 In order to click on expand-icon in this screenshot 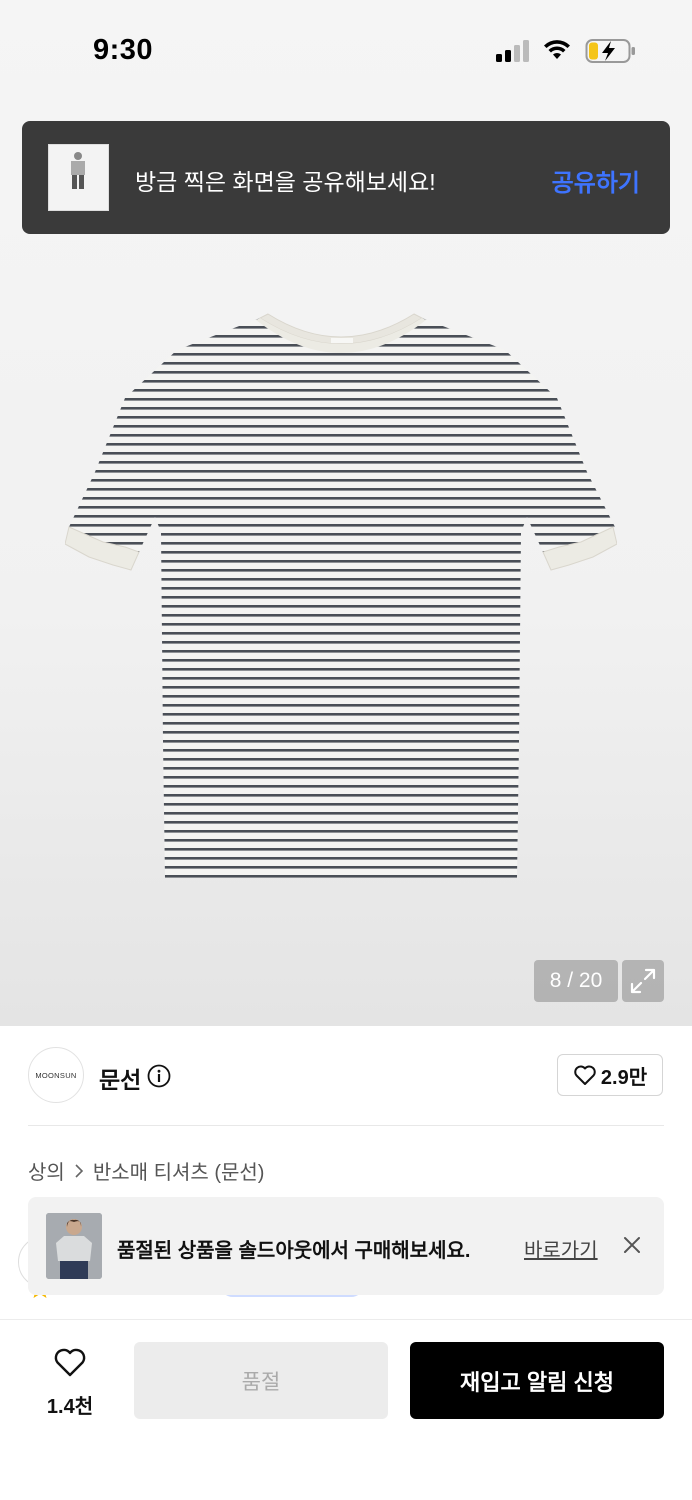, I will do `click(643, 981)`.